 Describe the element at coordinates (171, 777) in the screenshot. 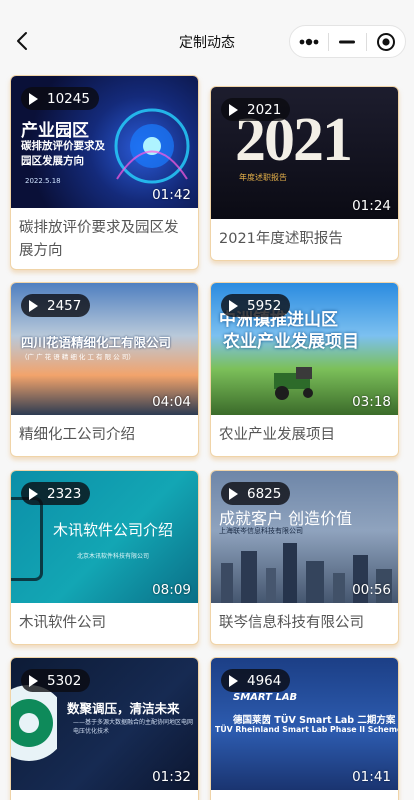

I see `video-duration: 01:32` at that location.